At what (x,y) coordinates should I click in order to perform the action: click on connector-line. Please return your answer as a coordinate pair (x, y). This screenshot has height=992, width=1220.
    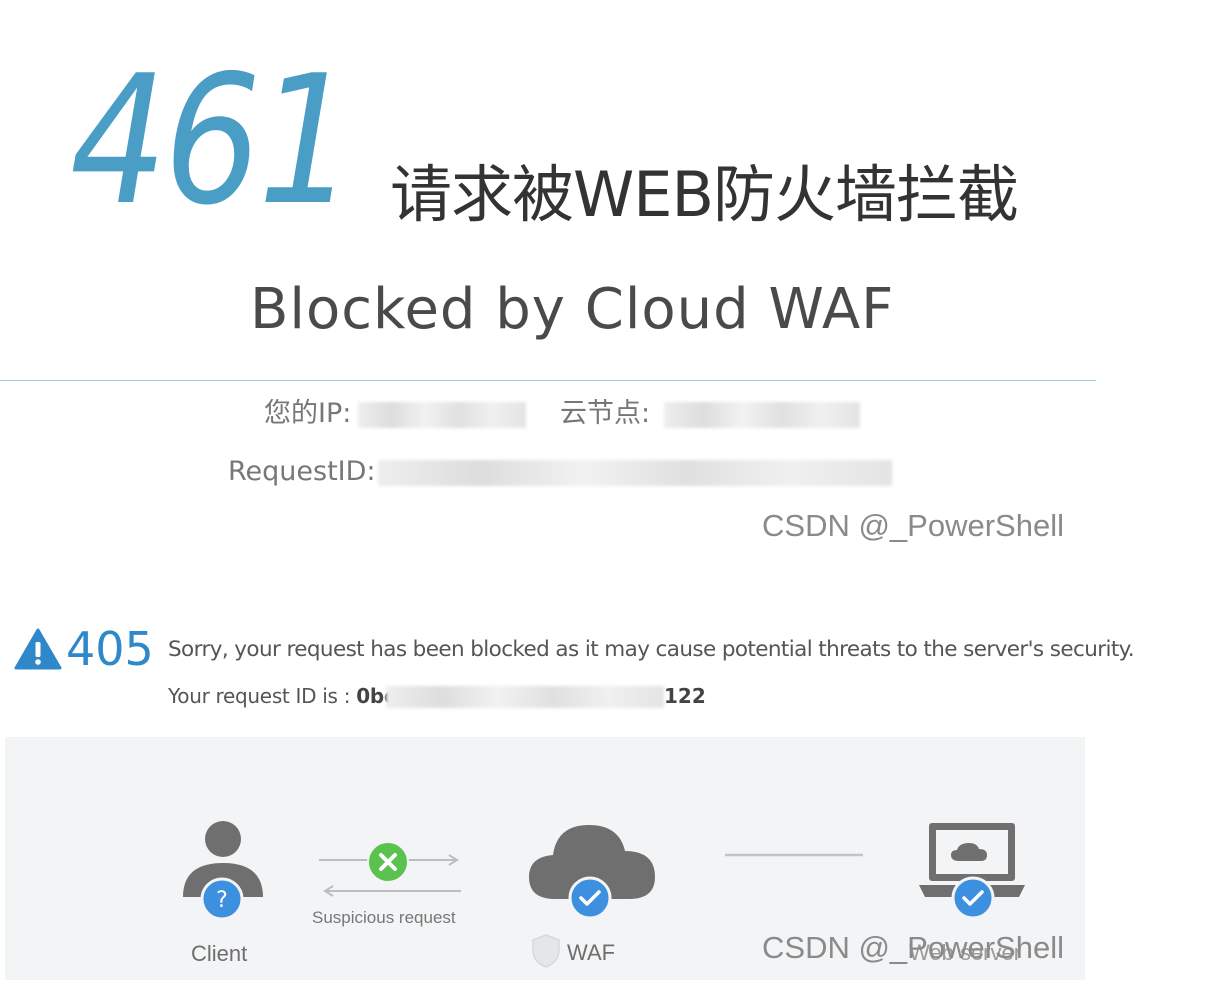
    Looking at the image, I should click on (794, 855).